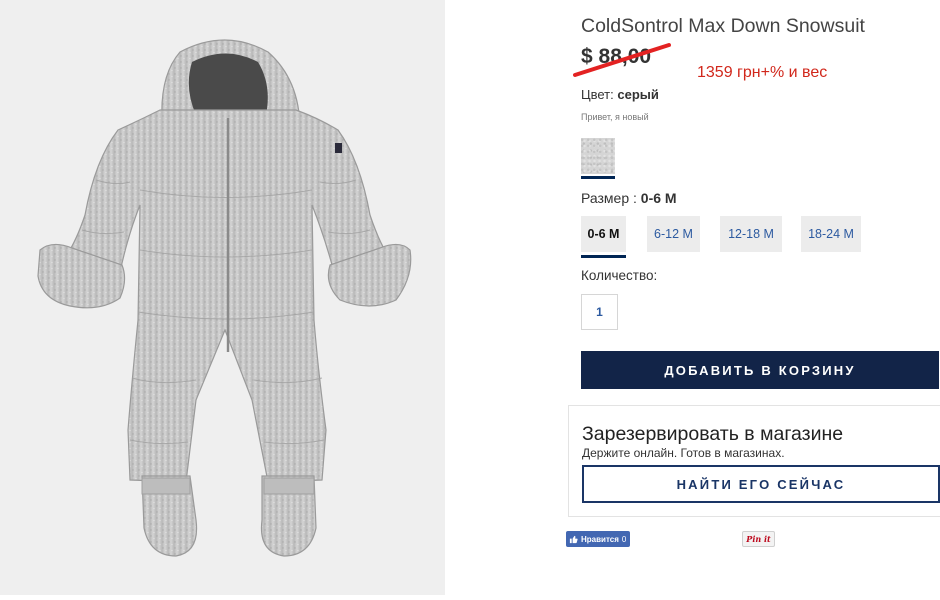 This screenshot has width=940, height=600. What do you see at coordinates (624, 539) in the screenshot?
I see `like-count: 0` at bounding box center [624, 539].